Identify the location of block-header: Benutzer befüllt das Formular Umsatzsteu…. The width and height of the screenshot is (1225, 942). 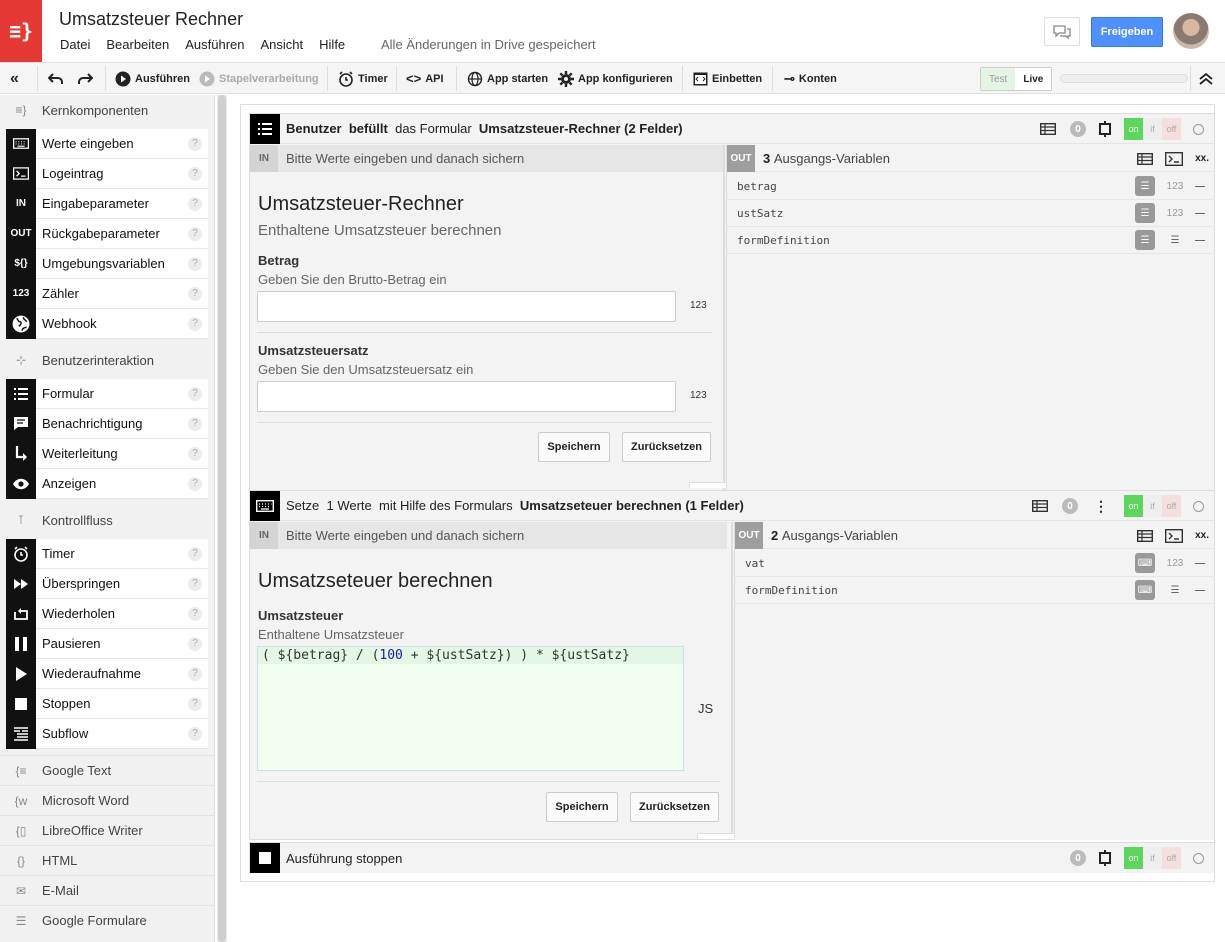
(732, 128).